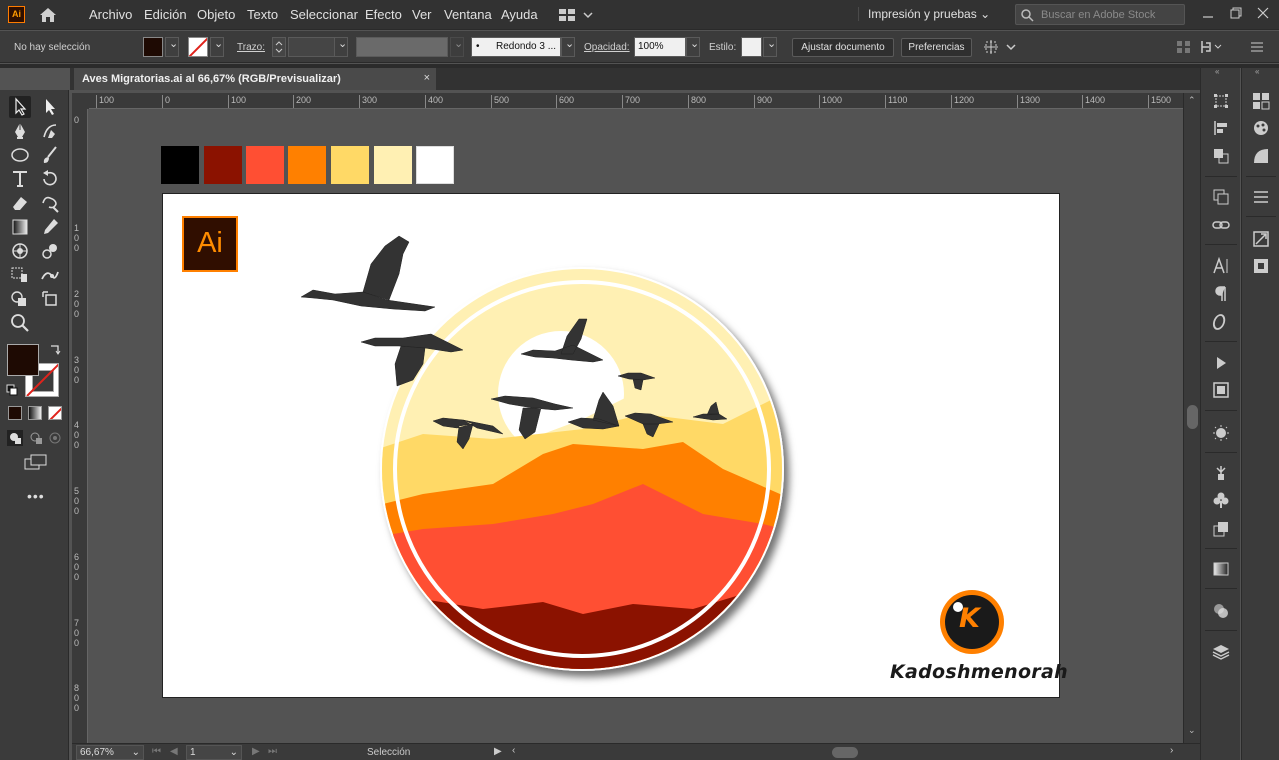 The width and height of the screenshot is (1279, 760). Describe the element at coordinates (468, 14) in the screenshot. I see `menu-ventana: Ventana` at that location.